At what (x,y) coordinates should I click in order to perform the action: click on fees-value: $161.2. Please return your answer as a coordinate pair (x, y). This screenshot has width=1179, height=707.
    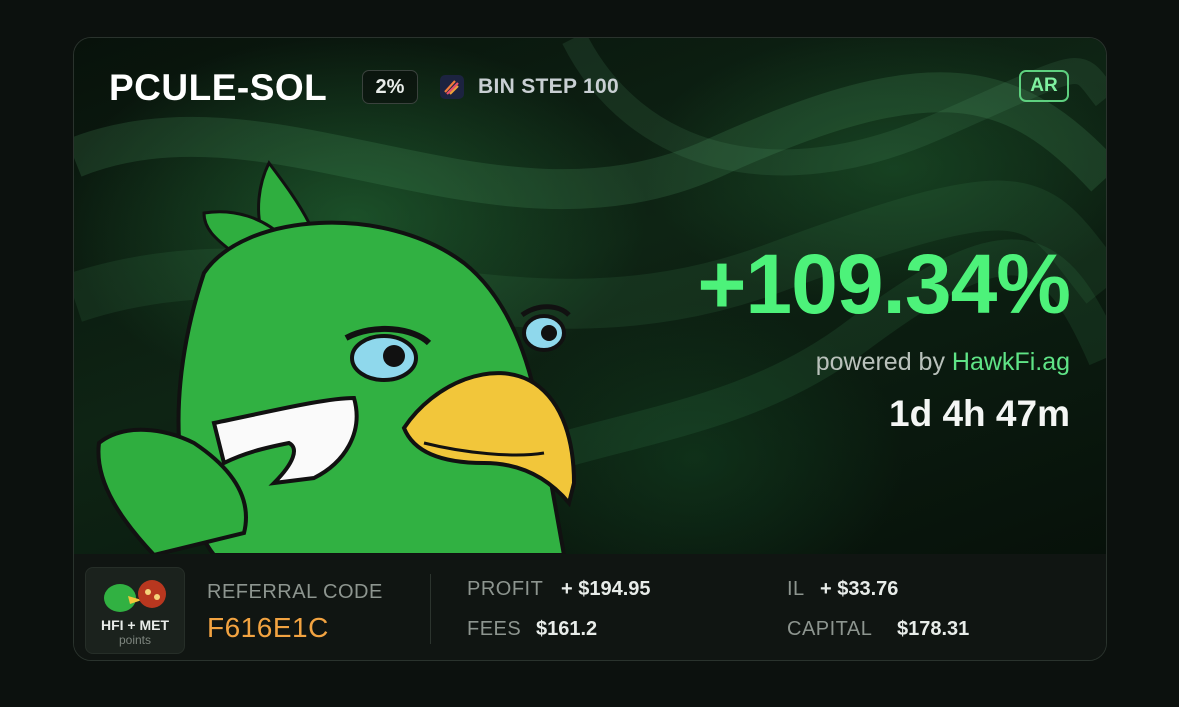
    Looking at the image, I should click on (567, 629).